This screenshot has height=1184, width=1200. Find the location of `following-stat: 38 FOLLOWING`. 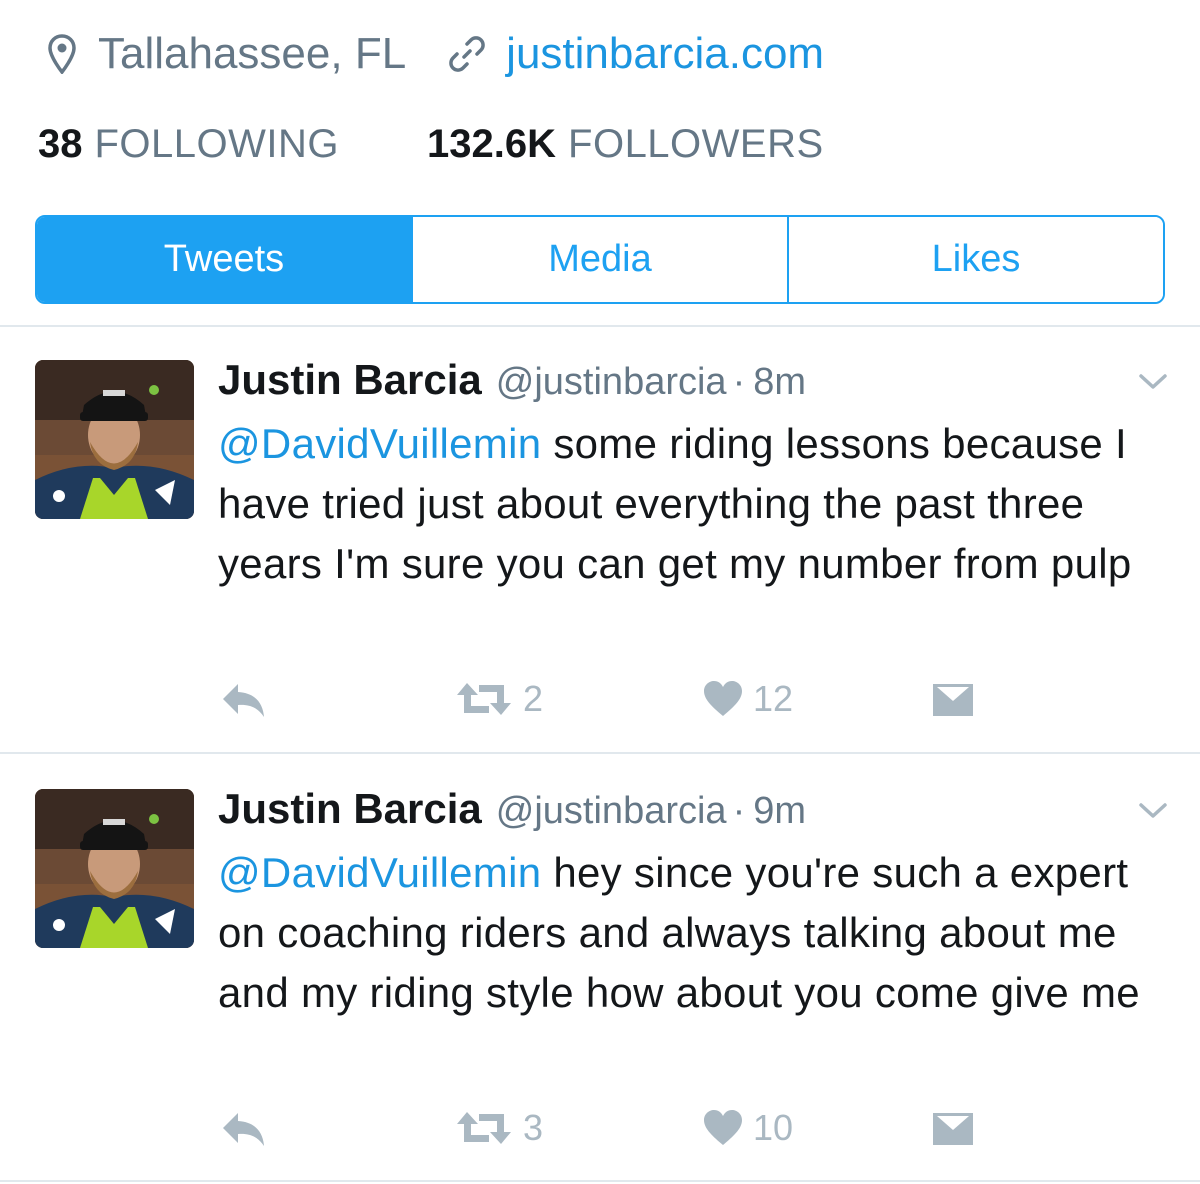

following-stat: 38 FOLLOWING is located at coordinates (188, 144).